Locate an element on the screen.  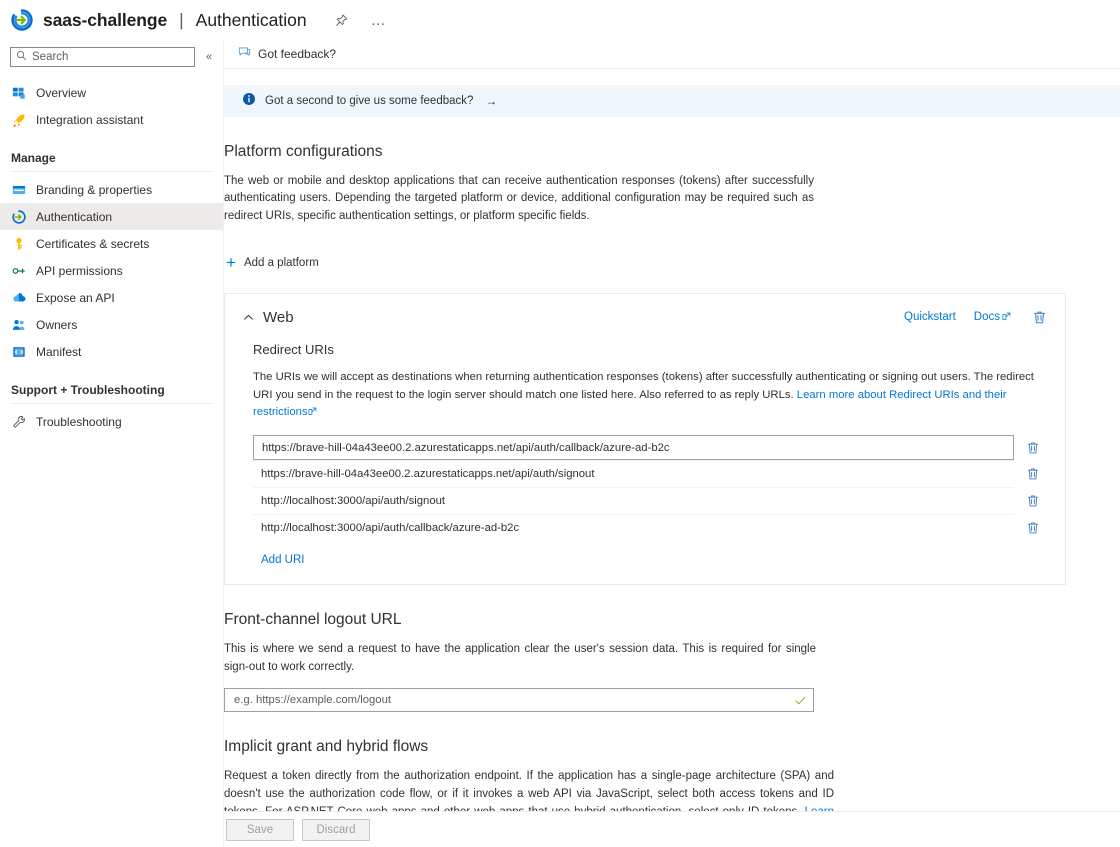
authentication-icon is located at coordinates (19, 217).